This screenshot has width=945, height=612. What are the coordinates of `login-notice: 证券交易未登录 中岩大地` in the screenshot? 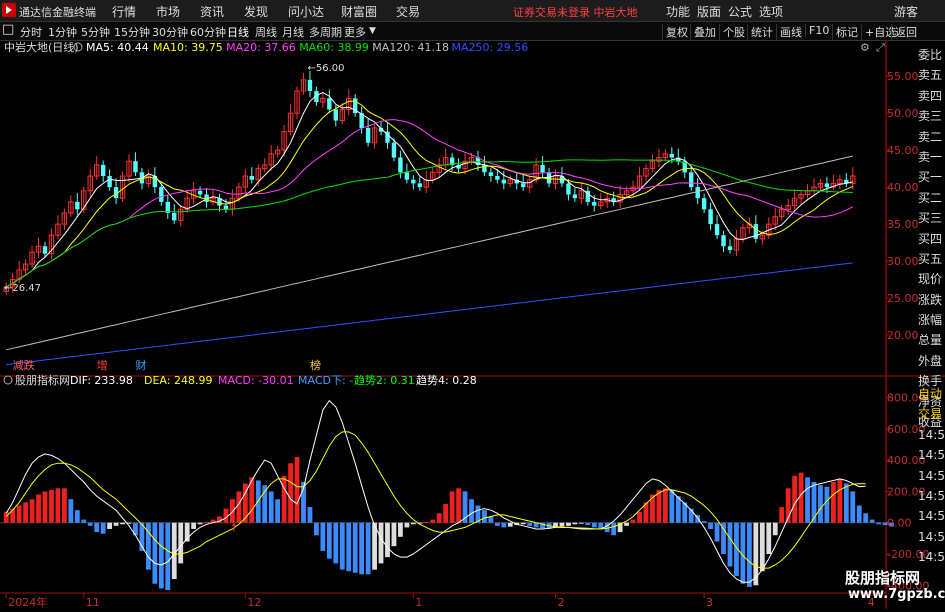 It's located at (575, 12).